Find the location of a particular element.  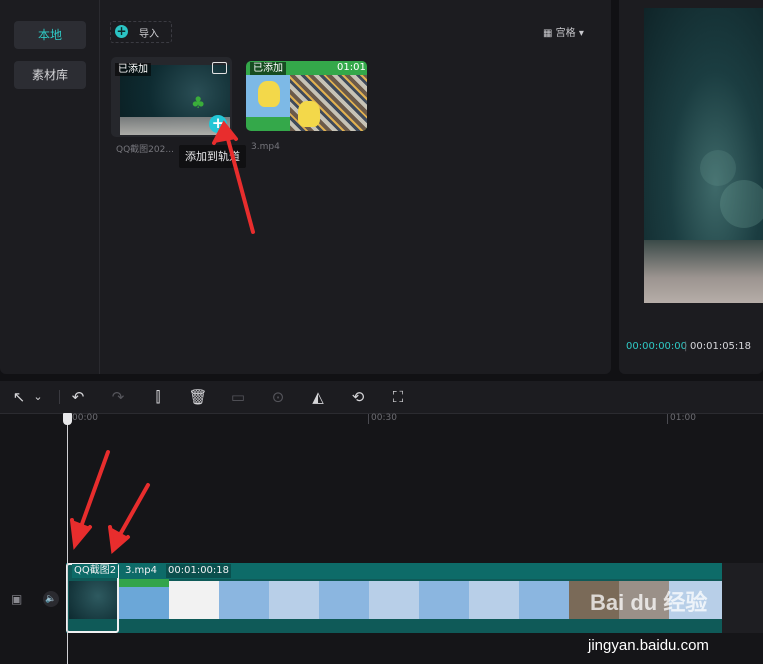

arrow-to-clip-end is located at coordinates (129, 518).